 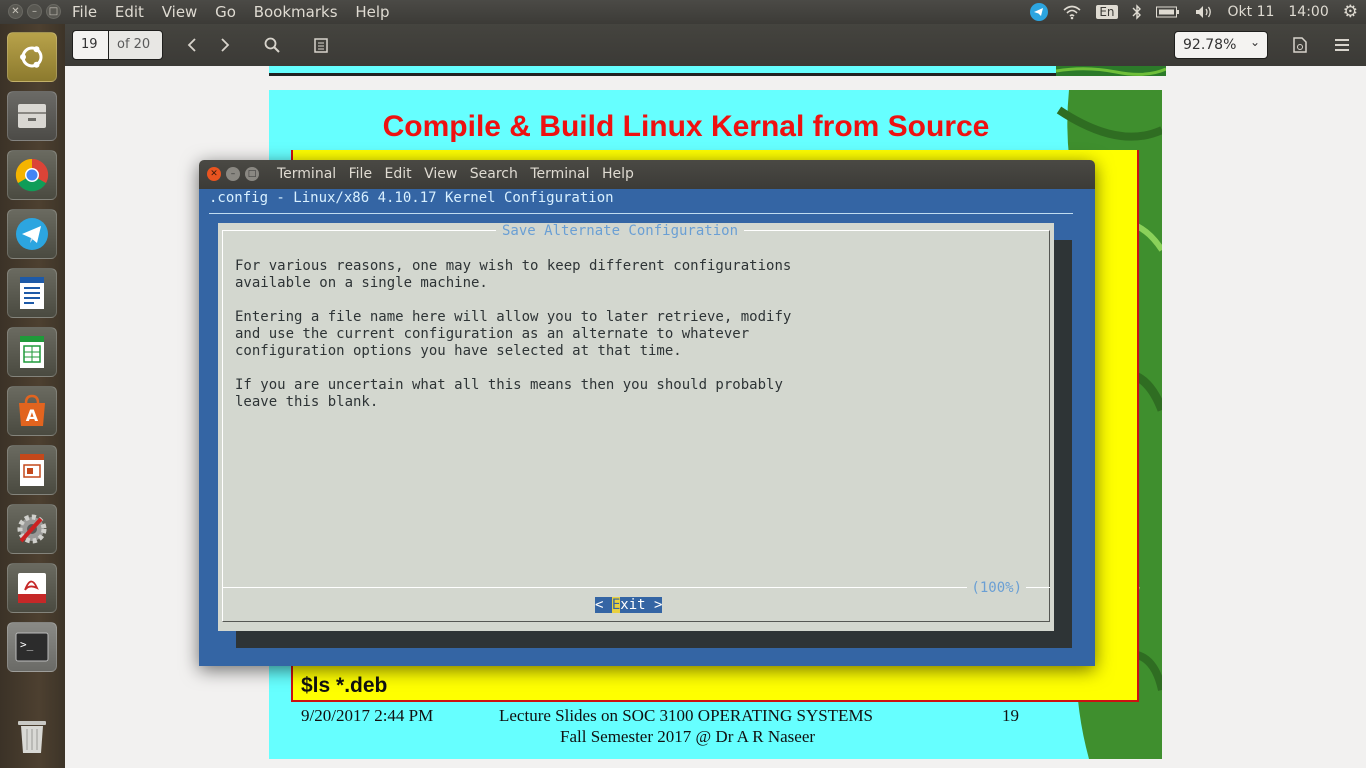 I want to click on keyboard-layout-indicator: En, so click(x=1107, y=12).